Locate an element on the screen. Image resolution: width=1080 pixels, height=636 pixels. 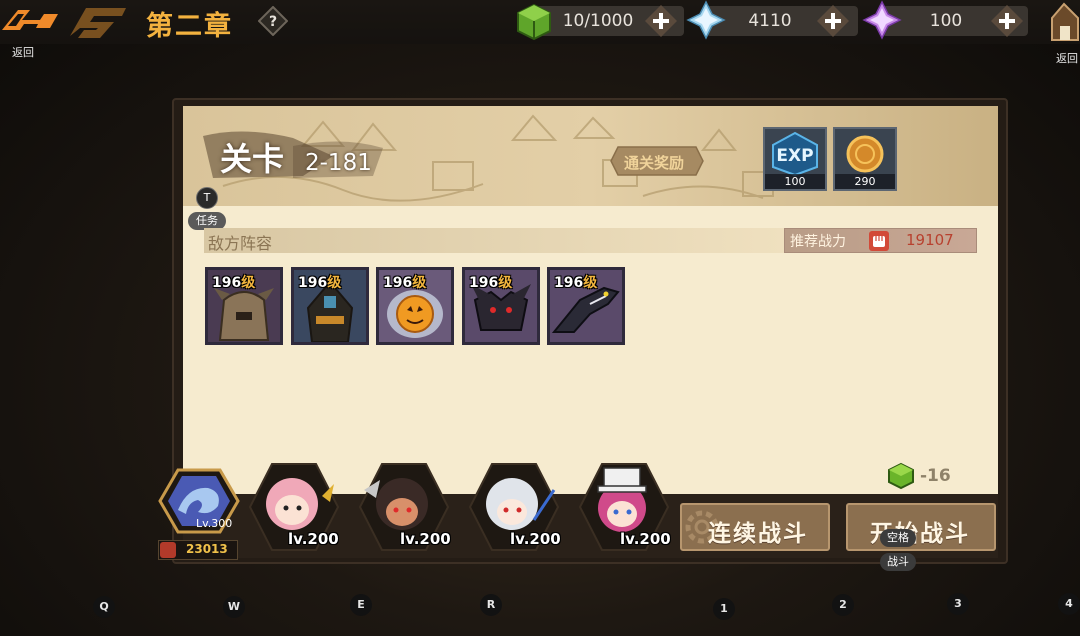
key-hint-r: R is located at coordinates (491, 605).